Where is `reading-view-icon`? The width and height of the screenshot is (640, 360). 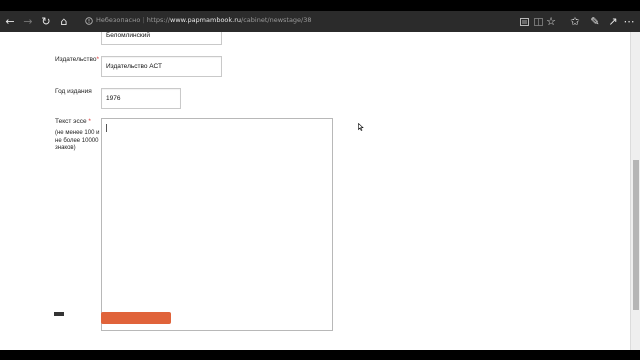 reading-view-icon is located at coordinates (524, 21).